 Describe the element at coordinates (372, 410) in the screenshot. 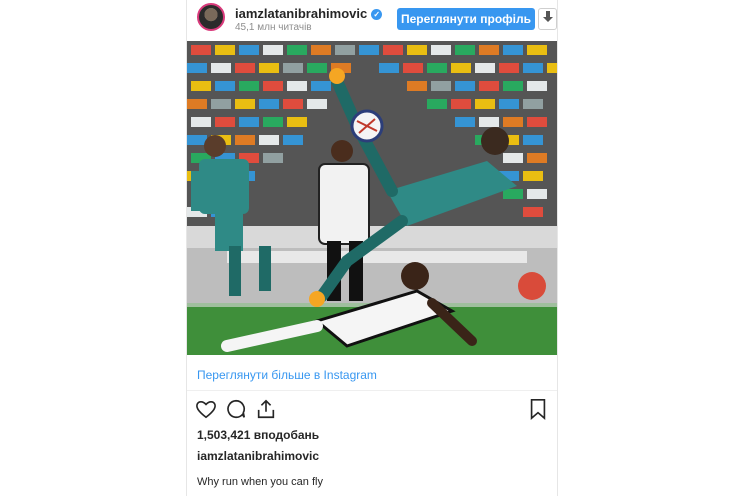

I see `action-bar` at that location.